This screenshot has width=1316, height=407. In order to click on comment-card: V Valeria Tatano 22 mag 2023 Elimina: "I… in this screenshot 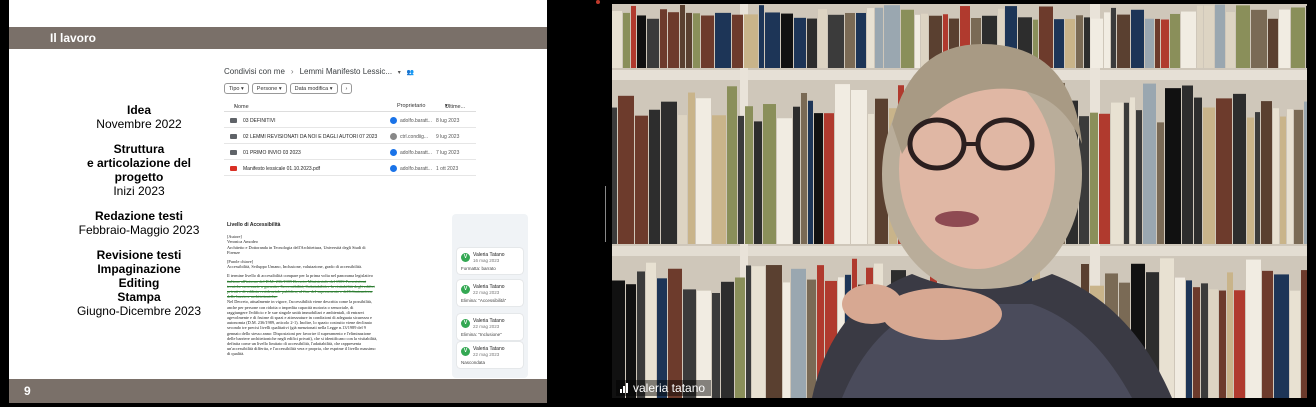, I will do `click(490, 327)`.